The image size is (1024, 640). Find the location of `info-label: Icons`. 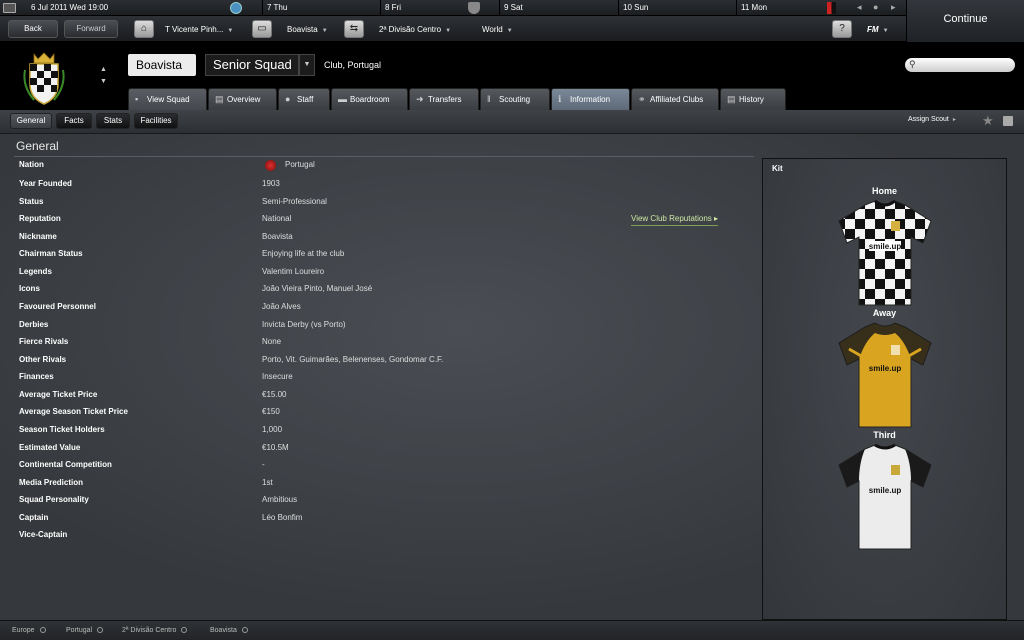

info-label: Icons is located at coordinates (29, 288).